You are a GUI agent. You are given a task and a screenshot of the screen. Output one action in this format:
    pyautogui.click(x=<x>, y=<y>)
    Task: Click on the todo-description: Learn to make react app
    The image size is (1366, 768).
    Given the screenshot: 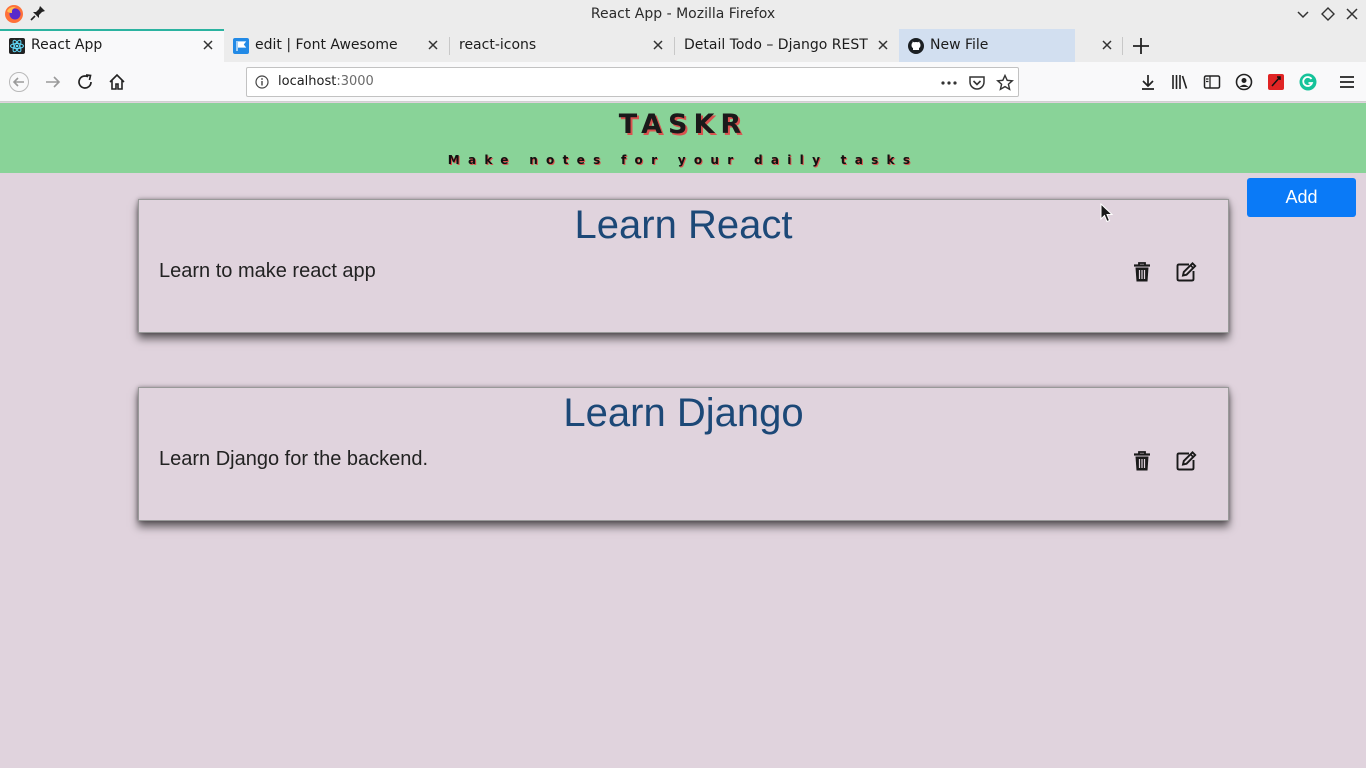 What is the action you would take?
    pyautogui.click(x=267, y=271)
    